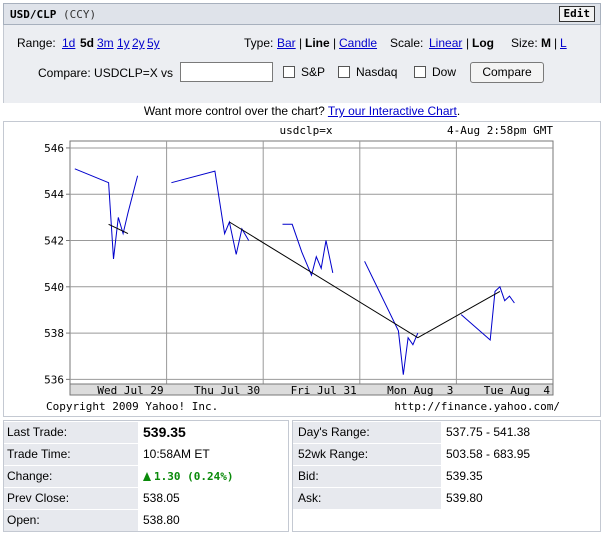 The image size is (604, 535). Describe the element at coordinates (344, 72) in the screenshot. I see `nasdaq-checkbox` at that location.